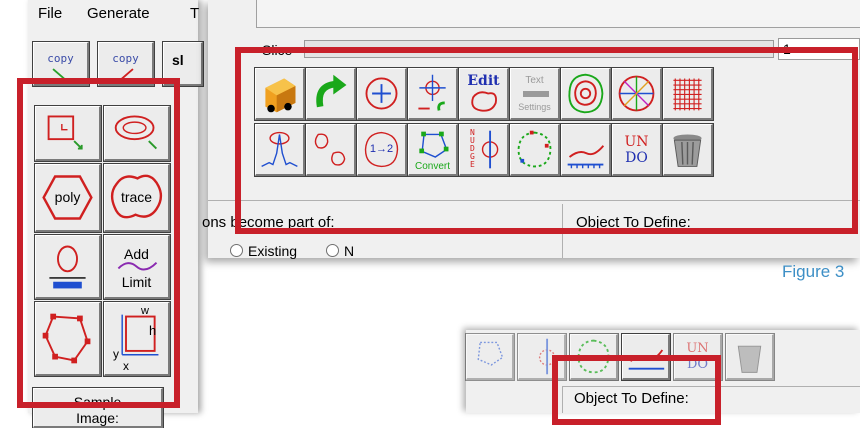 This screenshot has width=860, height=428. What do you see at coordinates (273, 251) in the screenshot?
I see `existing-label: Existing` at bounding box center [273, 251].